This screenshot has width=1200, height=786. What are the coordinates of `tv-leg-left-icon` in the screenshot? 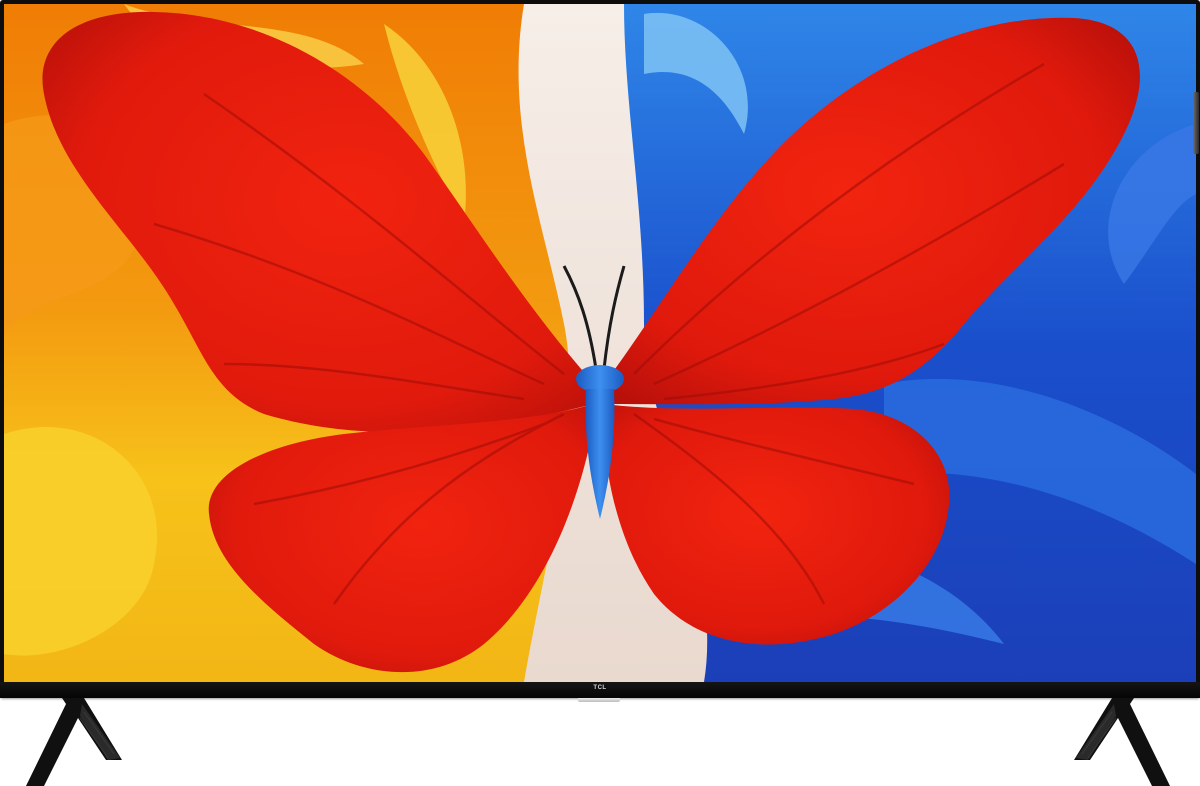 It's located at (72, 742).